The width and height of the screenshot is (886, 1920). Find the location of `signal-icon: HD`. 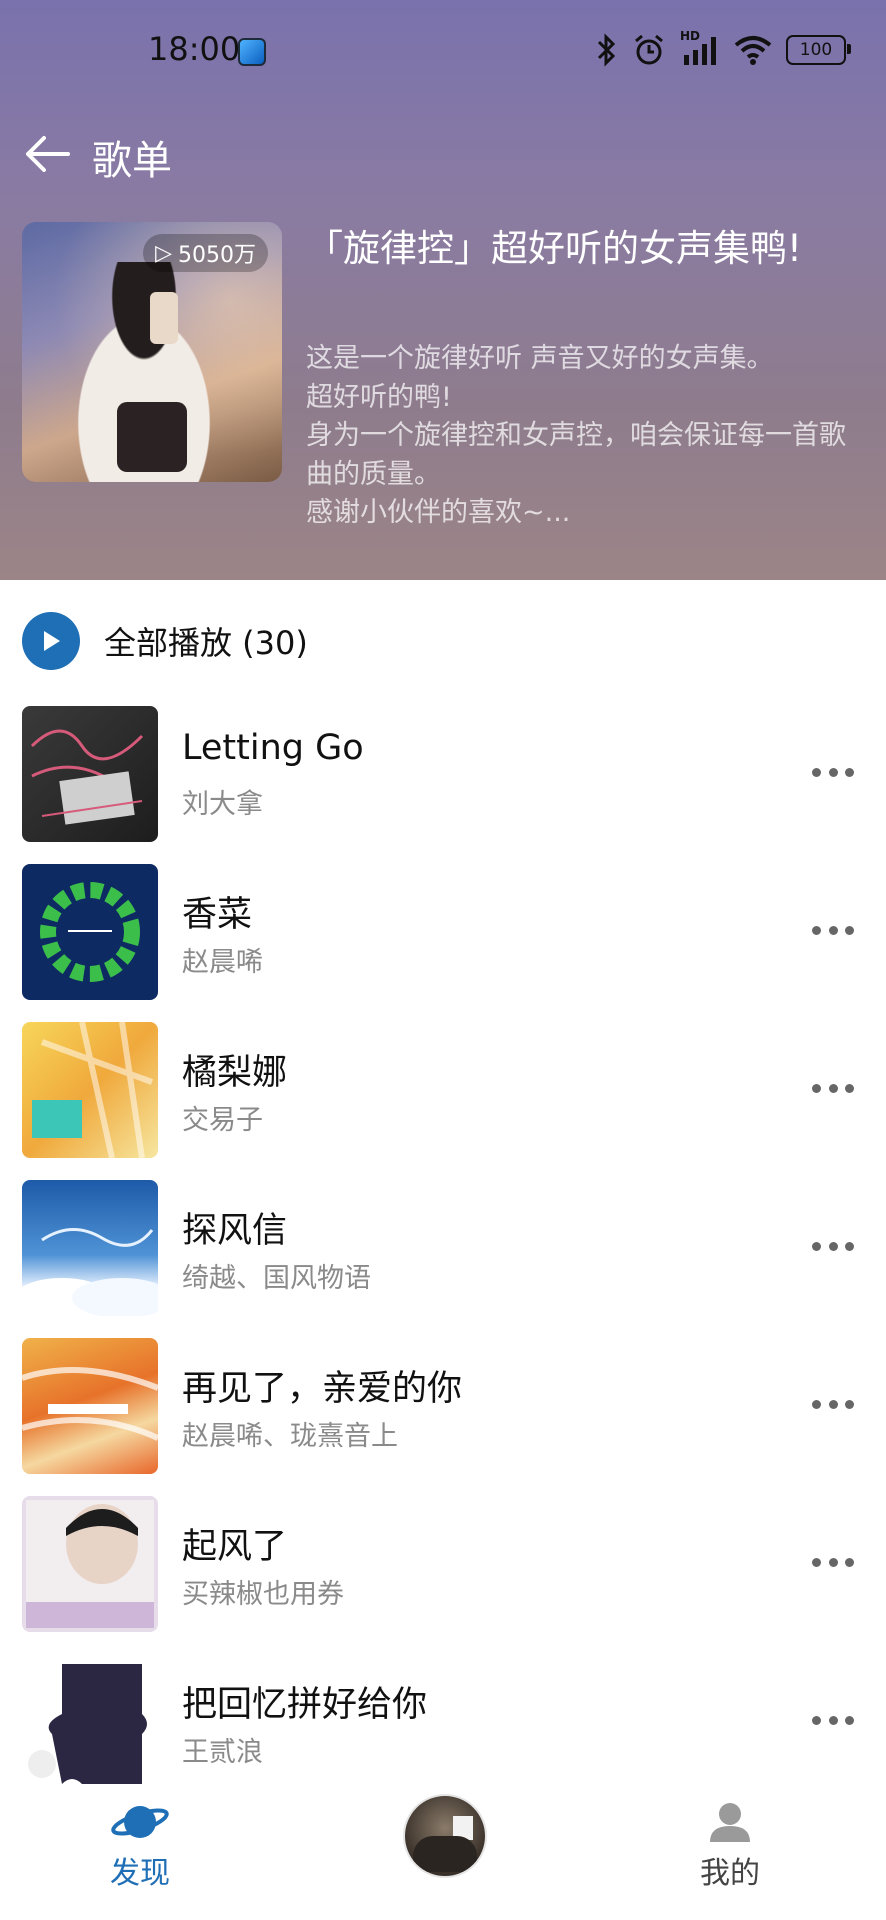

signal-icon: HD is located at coordinates (700, 48).